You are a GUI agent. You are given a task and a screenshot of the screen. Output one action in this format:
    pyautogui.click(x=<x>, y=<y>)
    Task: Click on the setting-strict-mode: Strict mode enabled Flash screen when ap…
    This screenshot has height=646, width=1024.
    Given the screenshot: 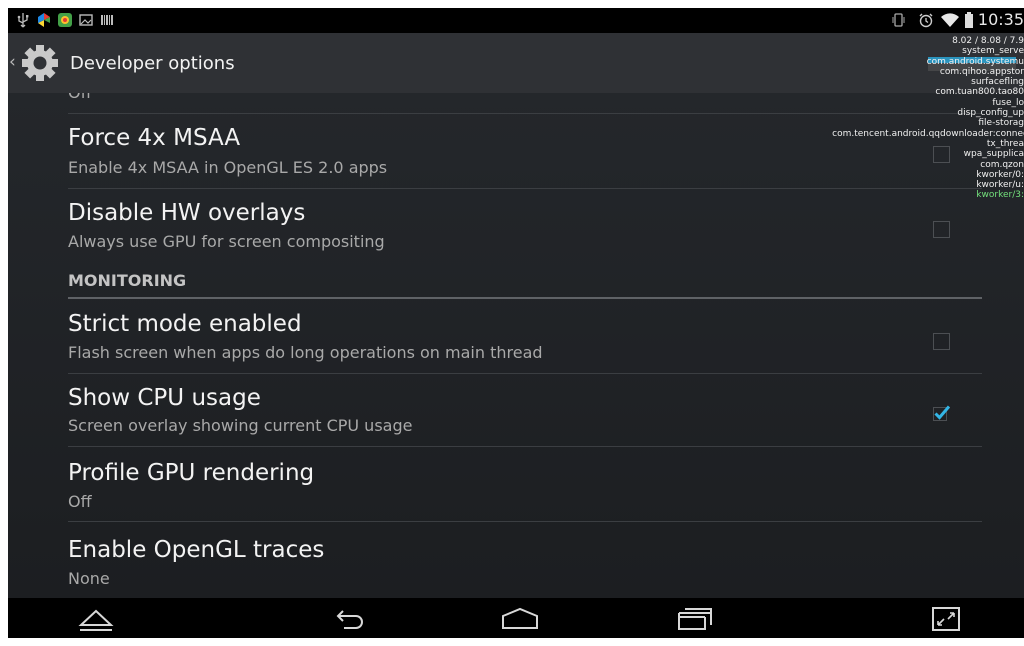 What is the action you would take?
    pyautogui.click(x=525, y=336)
    